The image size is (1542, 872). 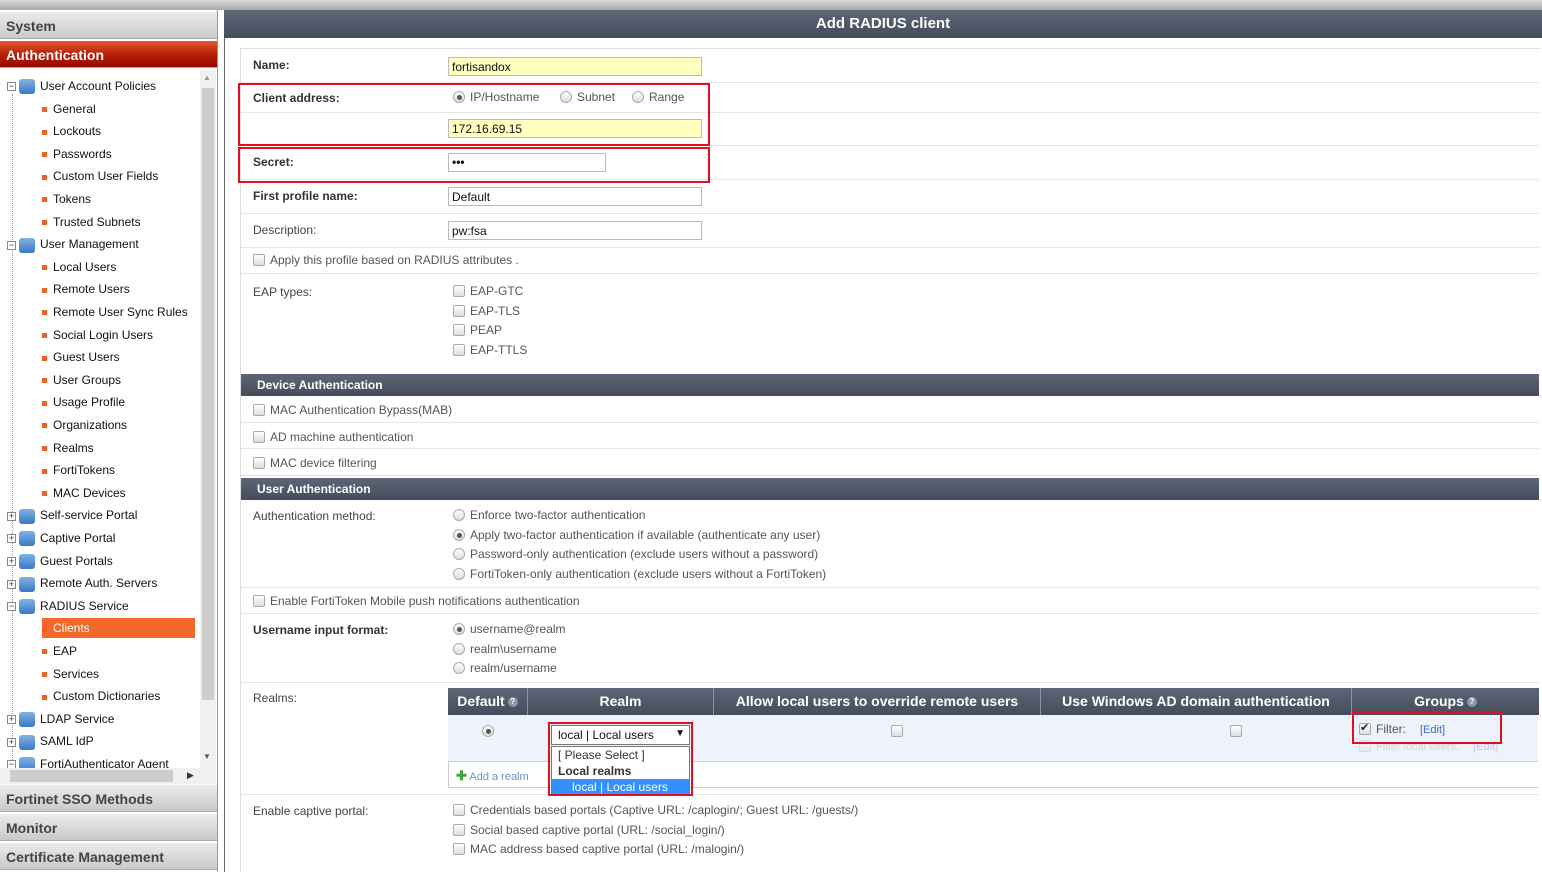 I want to click on tree-leaf: Social Login Users, so click(x=97, y=335).